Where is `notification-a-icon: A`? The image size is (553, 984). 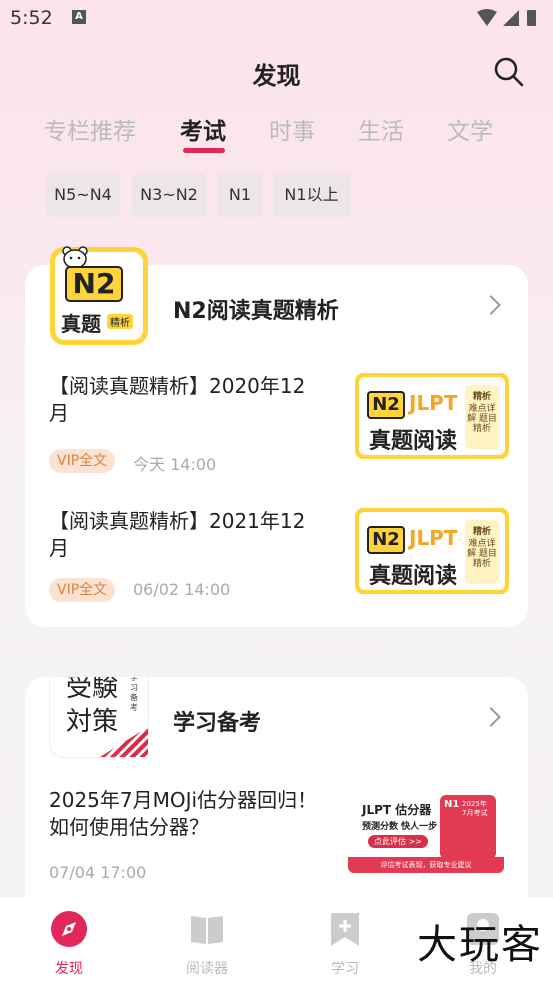
notification-a-icon: A is located at coordinates (79, 17).